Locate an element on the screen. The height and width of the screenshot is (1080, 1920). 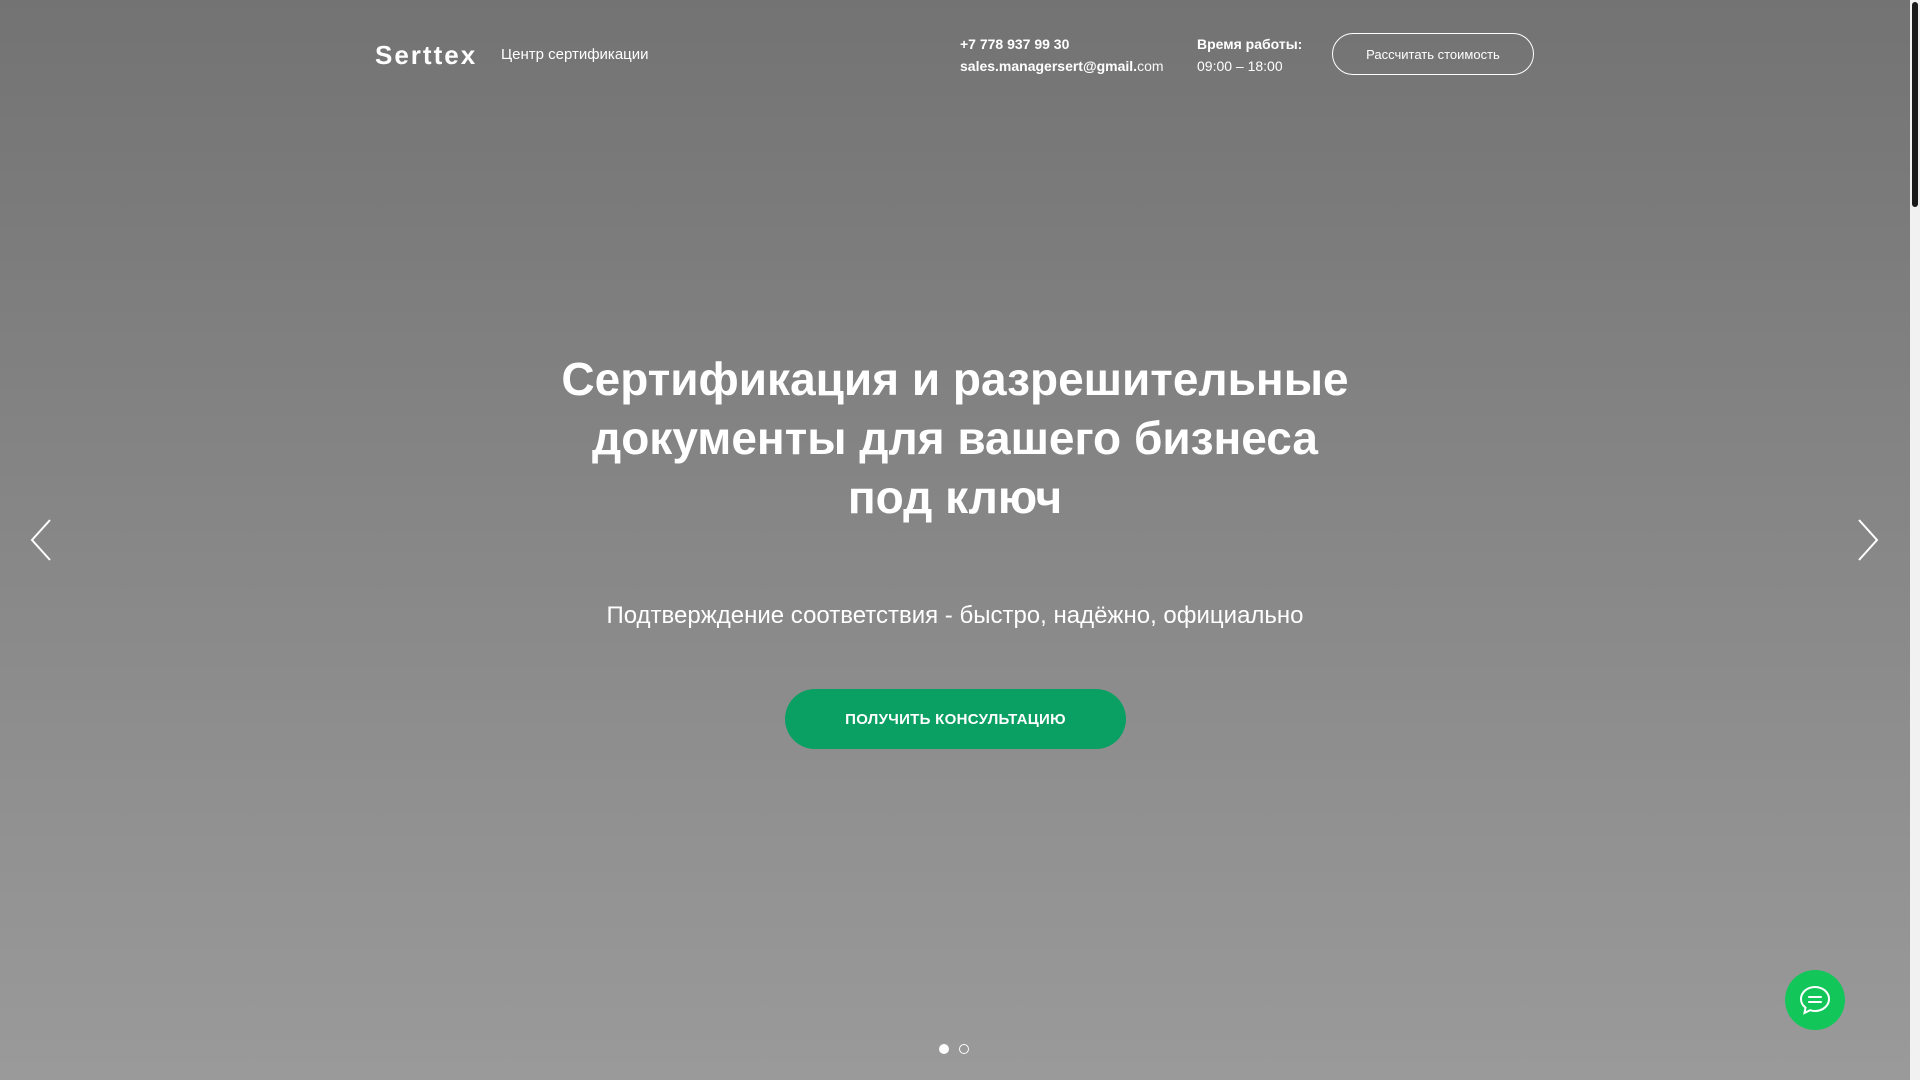
hero-title-line: под ключ is located at coordinates (955, 497).